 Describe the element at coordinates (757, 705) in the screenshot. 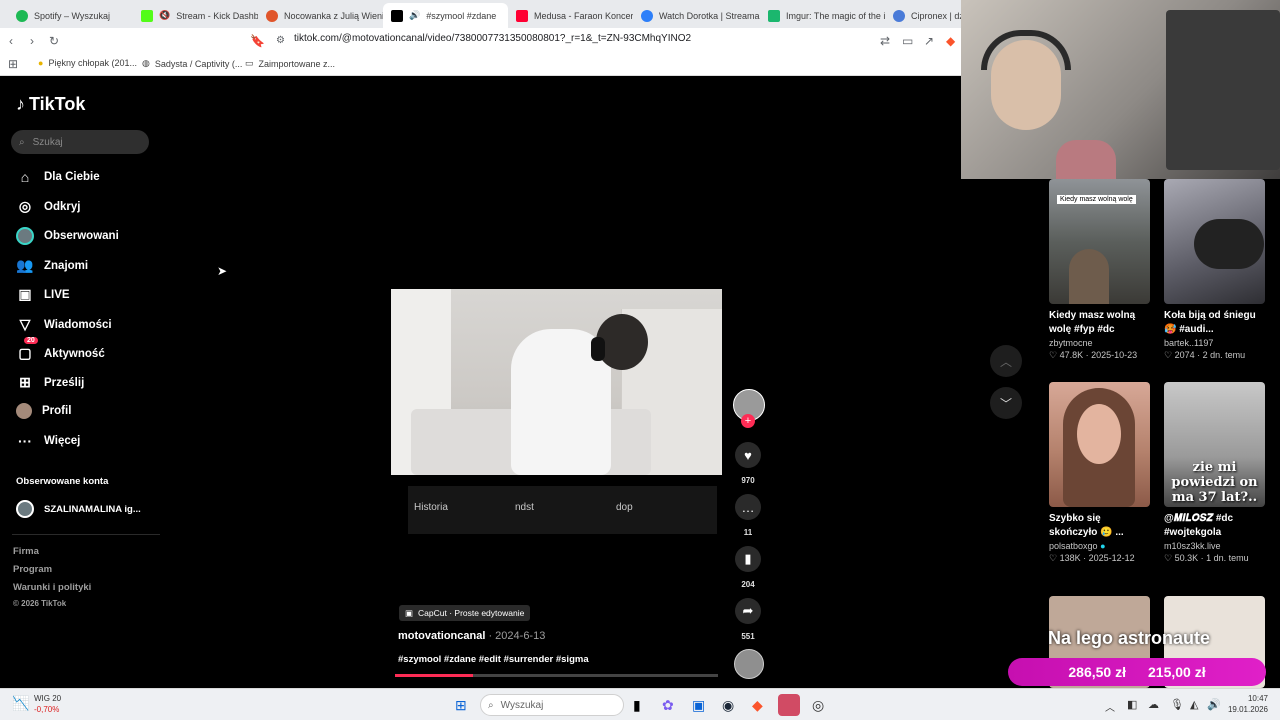

I see `brave-icon: ◆` at that location.